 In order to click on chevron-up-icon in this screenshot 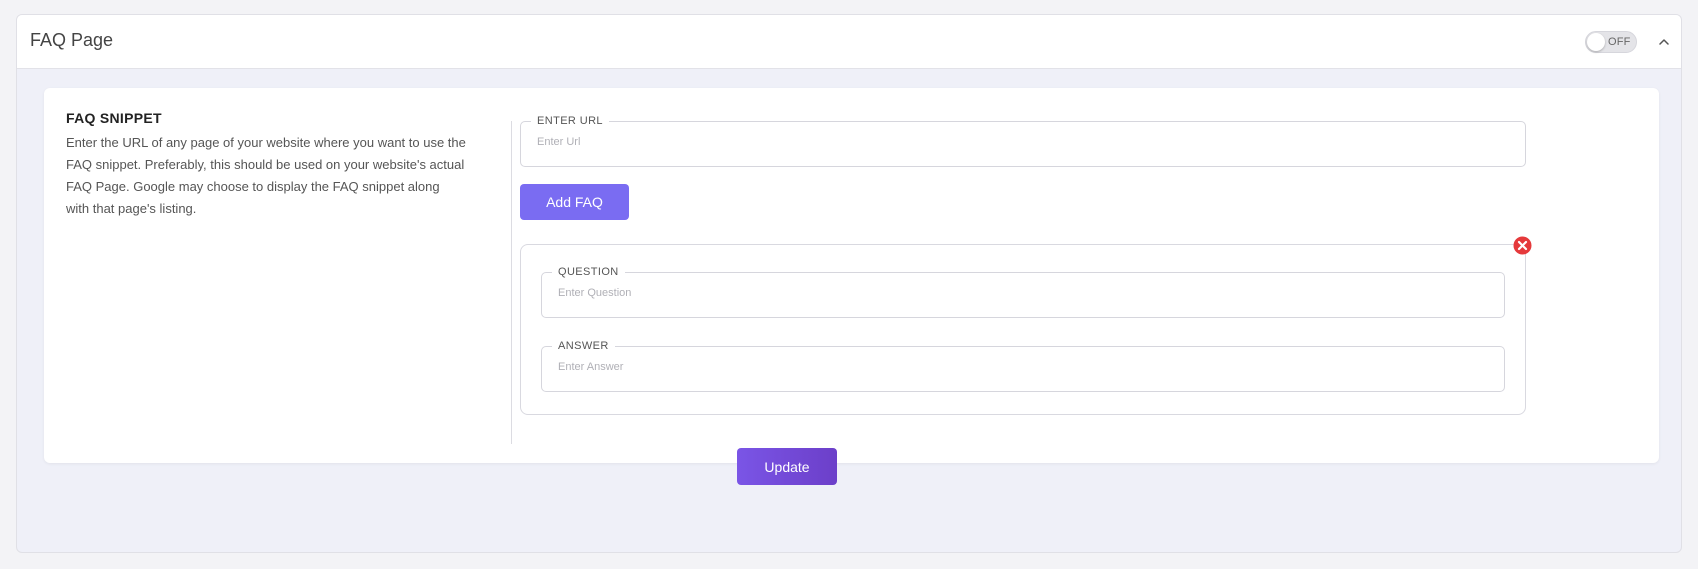, I will do `click(1664, 42)`.